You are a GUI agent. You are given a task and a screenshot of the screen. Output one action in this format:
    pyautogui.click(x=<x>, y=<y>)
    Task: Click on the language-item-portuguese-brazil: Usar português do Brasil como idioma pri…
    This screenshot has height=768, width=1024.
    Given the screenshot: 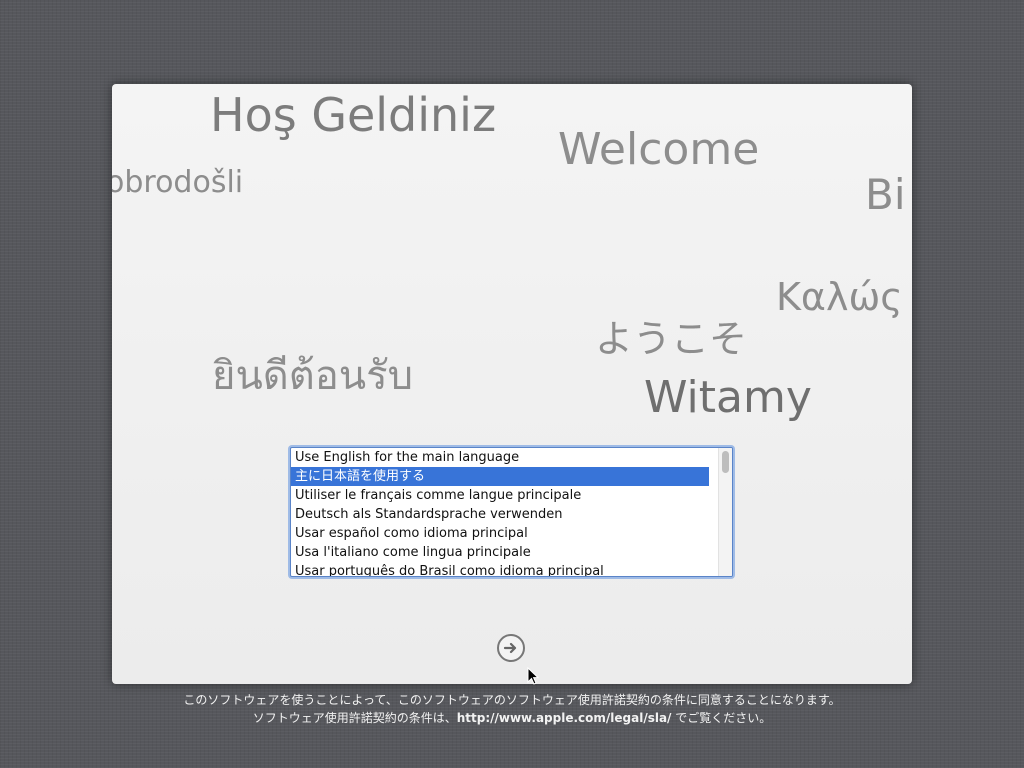 What is the action you would take?
    pyautogui.click(x=500, y=569)
    